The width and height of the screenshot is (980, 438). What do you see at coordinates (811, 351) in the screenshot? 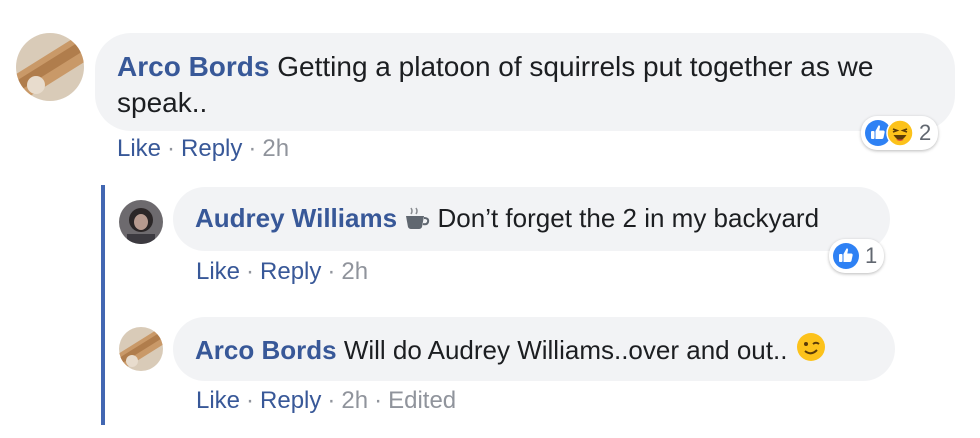
I see `wink-face-icon` at bounding box center [811, 351].